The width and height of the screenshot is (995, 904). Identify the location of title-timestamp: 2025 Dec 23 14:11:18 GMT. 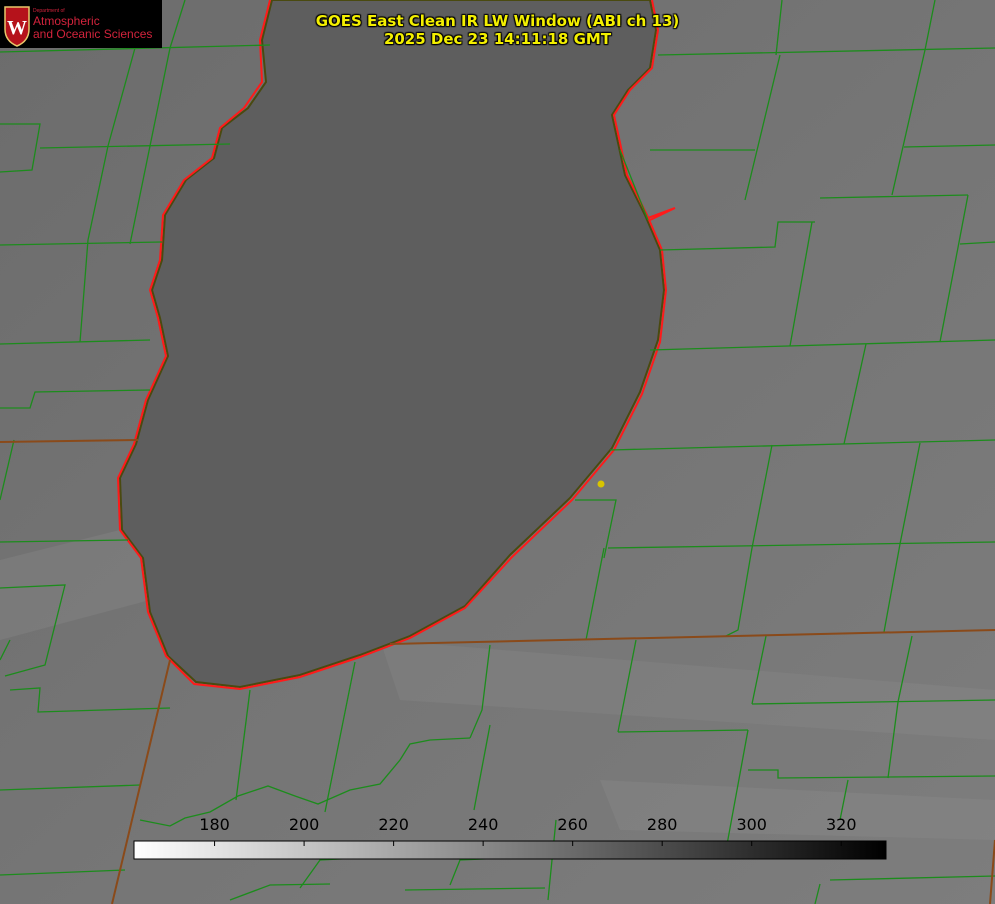
(497, 39).